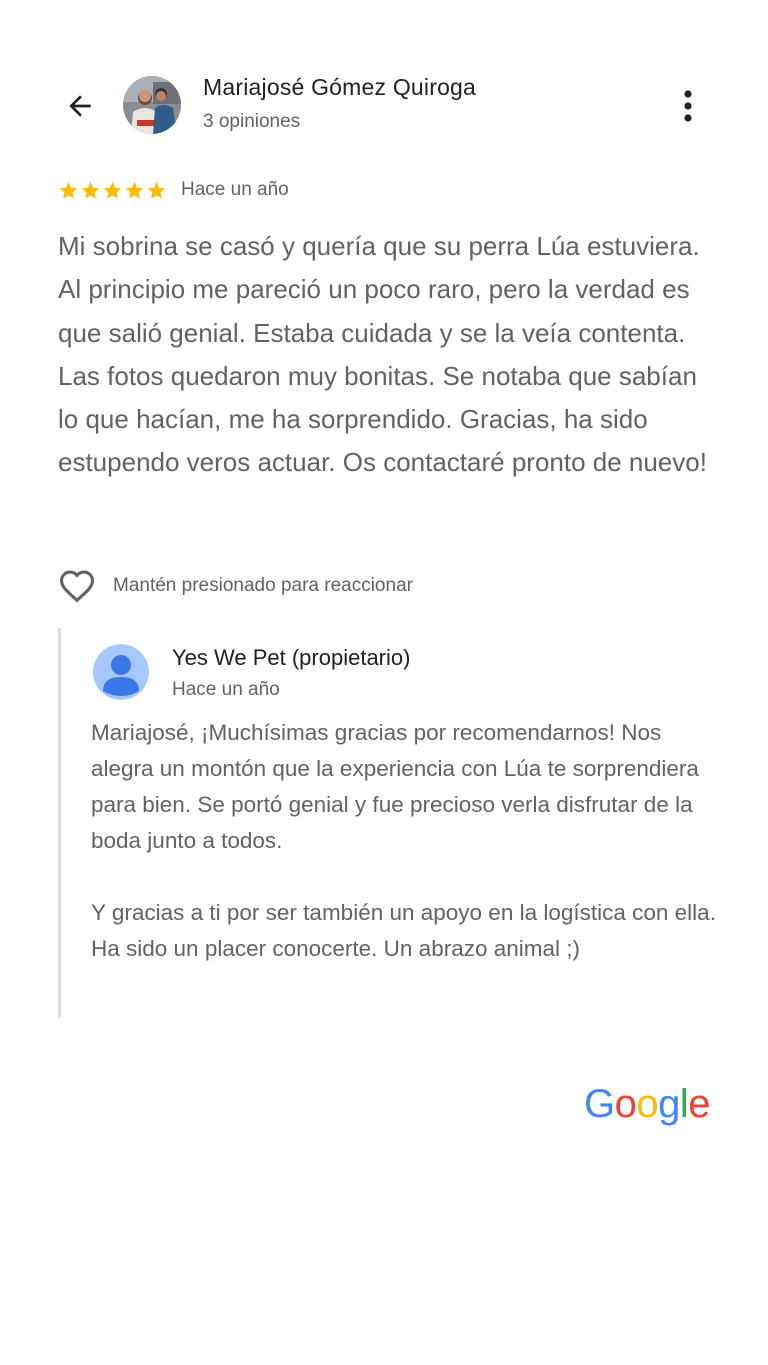 The image size is (768, 1365). I want to click on reaction-row: Mantén presionado para reaccionar, so click(235, 586).